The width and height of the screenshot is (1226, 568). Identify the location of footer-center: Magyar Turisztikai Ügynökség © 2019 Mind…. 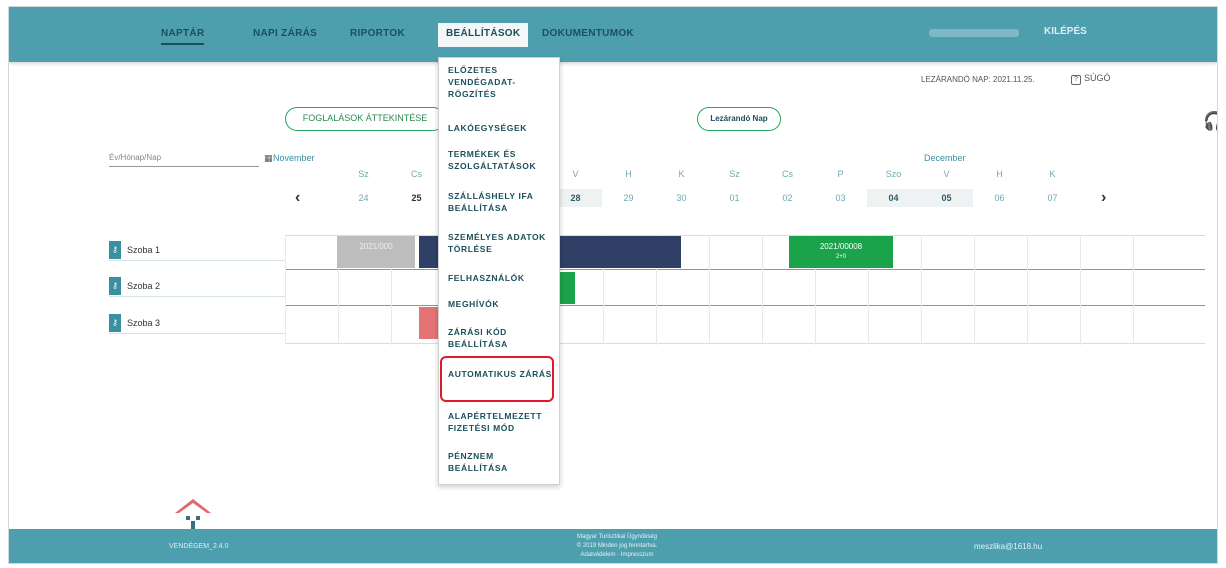
(617, 546).